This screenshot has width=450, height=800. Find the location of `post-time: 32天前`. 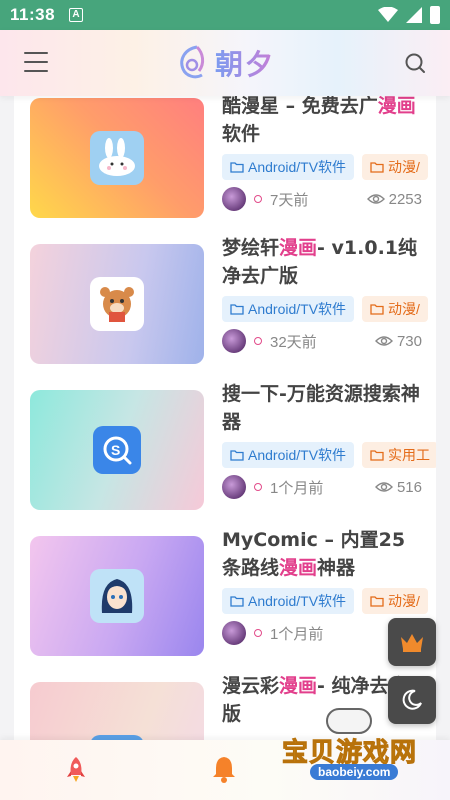

post-time: 32天前 is located at coordinates (293, 342).